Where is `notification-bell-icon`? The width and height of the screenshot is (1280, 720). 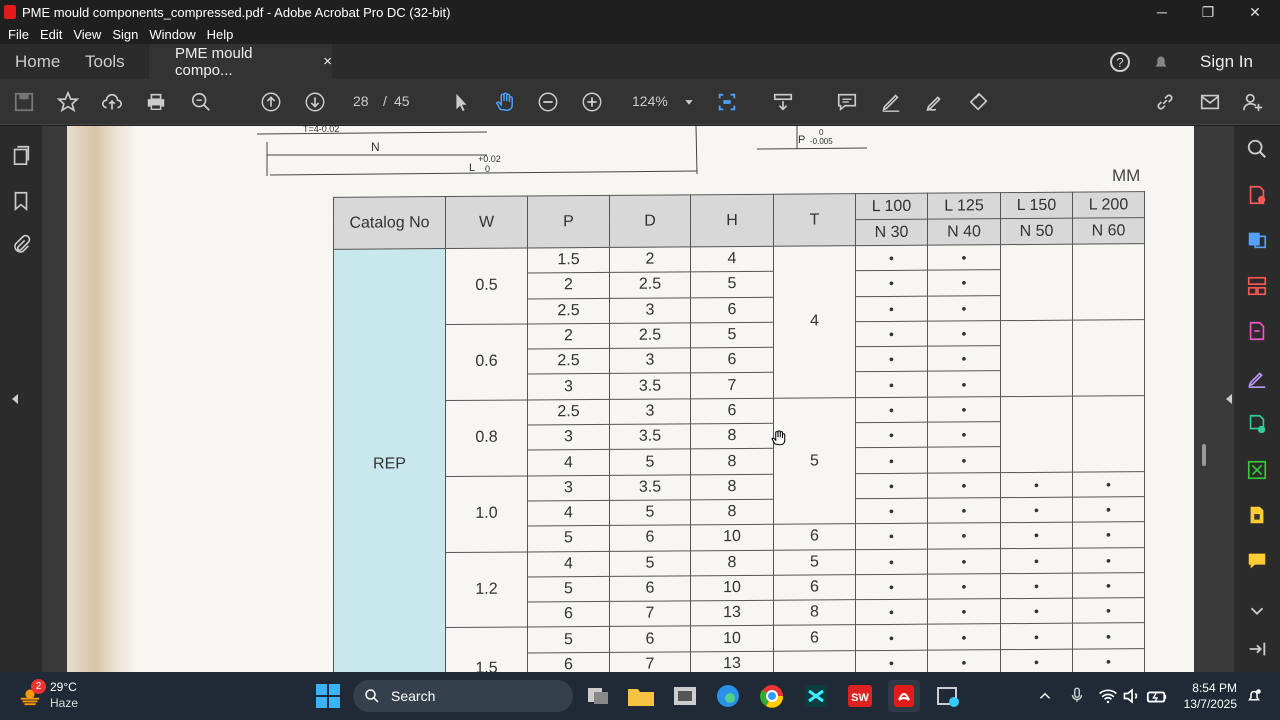 notification-bell-icon is located at coordinates (1254, 696).